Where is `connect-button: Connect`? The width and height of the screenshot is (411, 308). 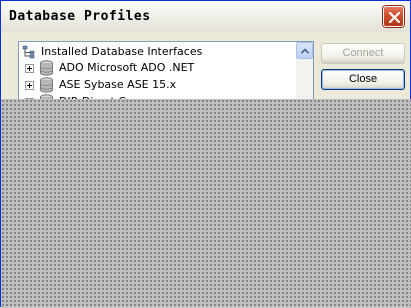
connect-button: Connect is located at coordinates (363, 53).